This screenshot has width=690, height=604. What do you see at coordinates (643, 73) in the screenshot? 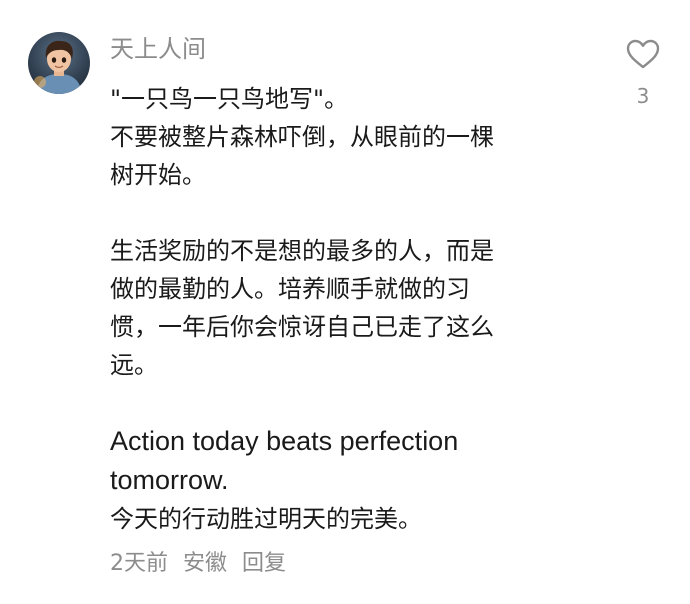
I see `like-button: 3` at bounding box center [643, 73].